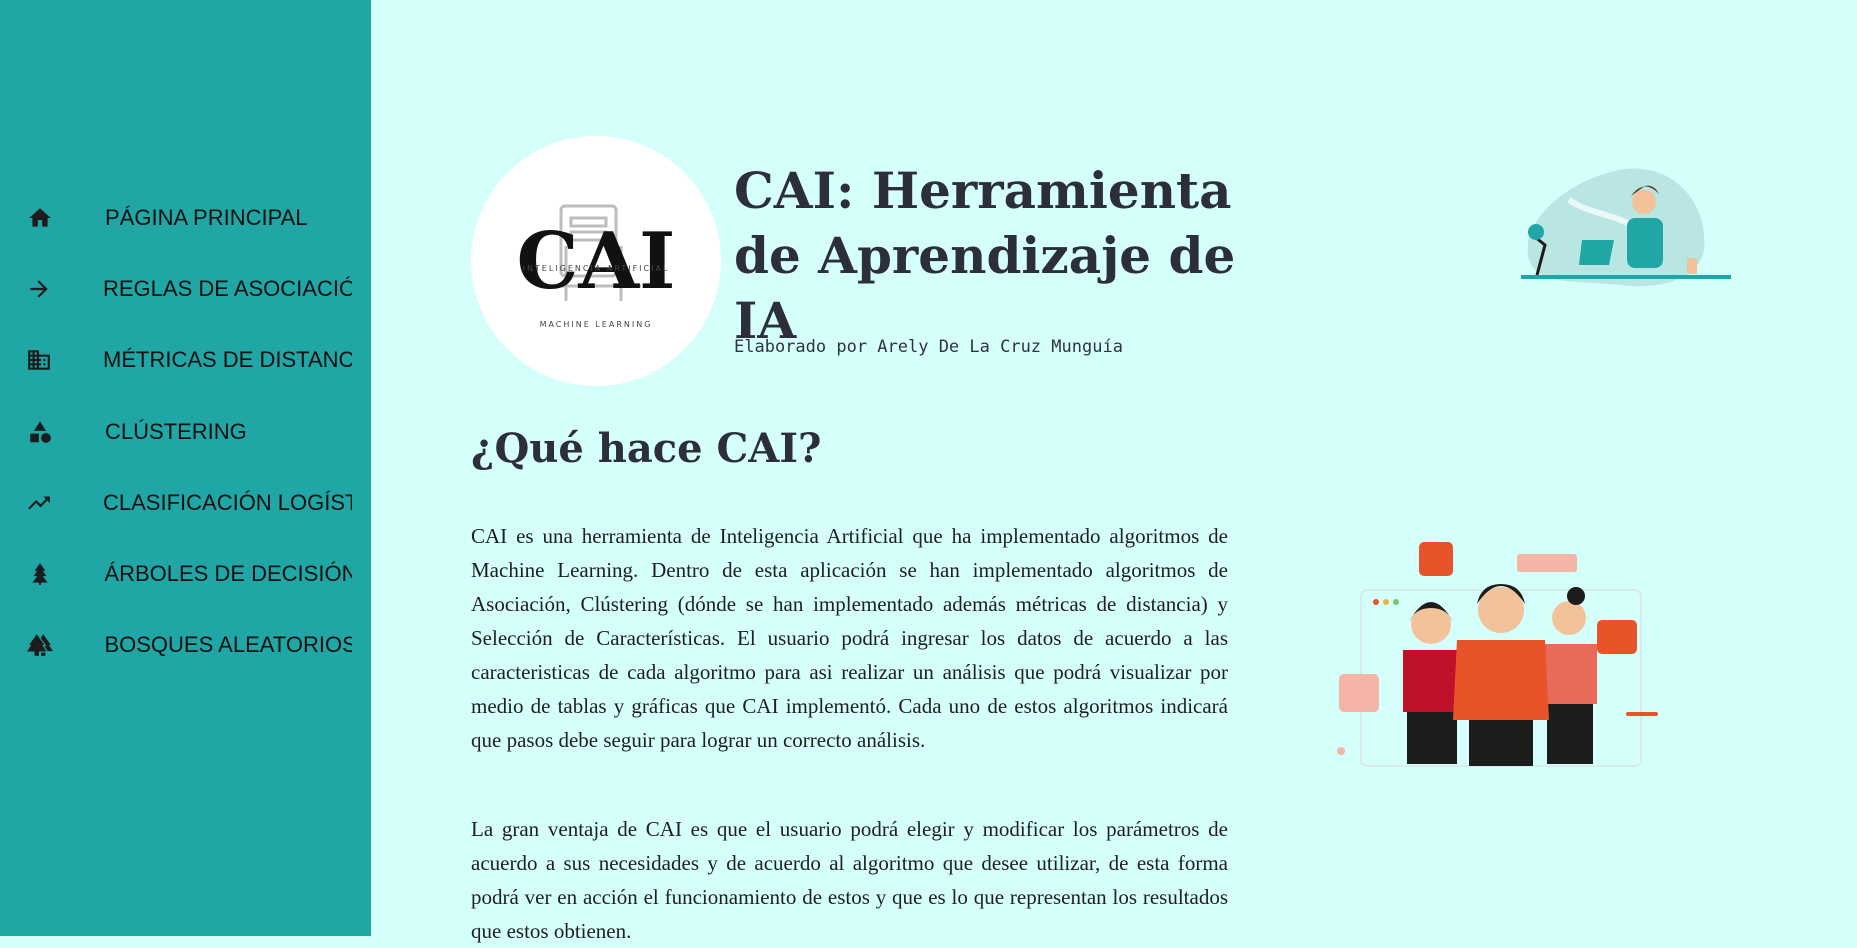  I want to click on forest-icon, so click(39, 645).